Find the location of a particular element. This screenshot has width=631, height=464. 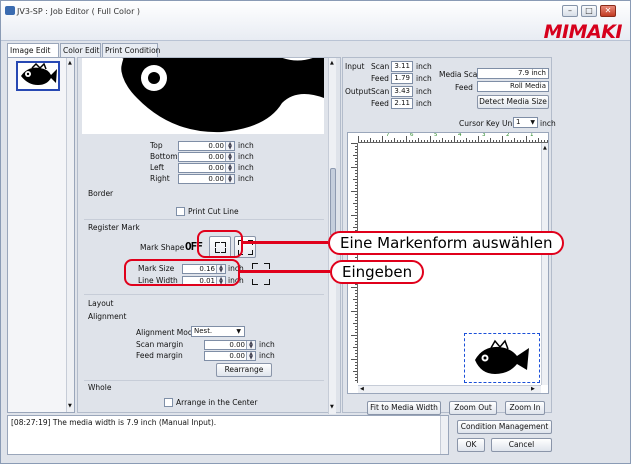

ruler-number: 4 is located at coordinates (460, 135).